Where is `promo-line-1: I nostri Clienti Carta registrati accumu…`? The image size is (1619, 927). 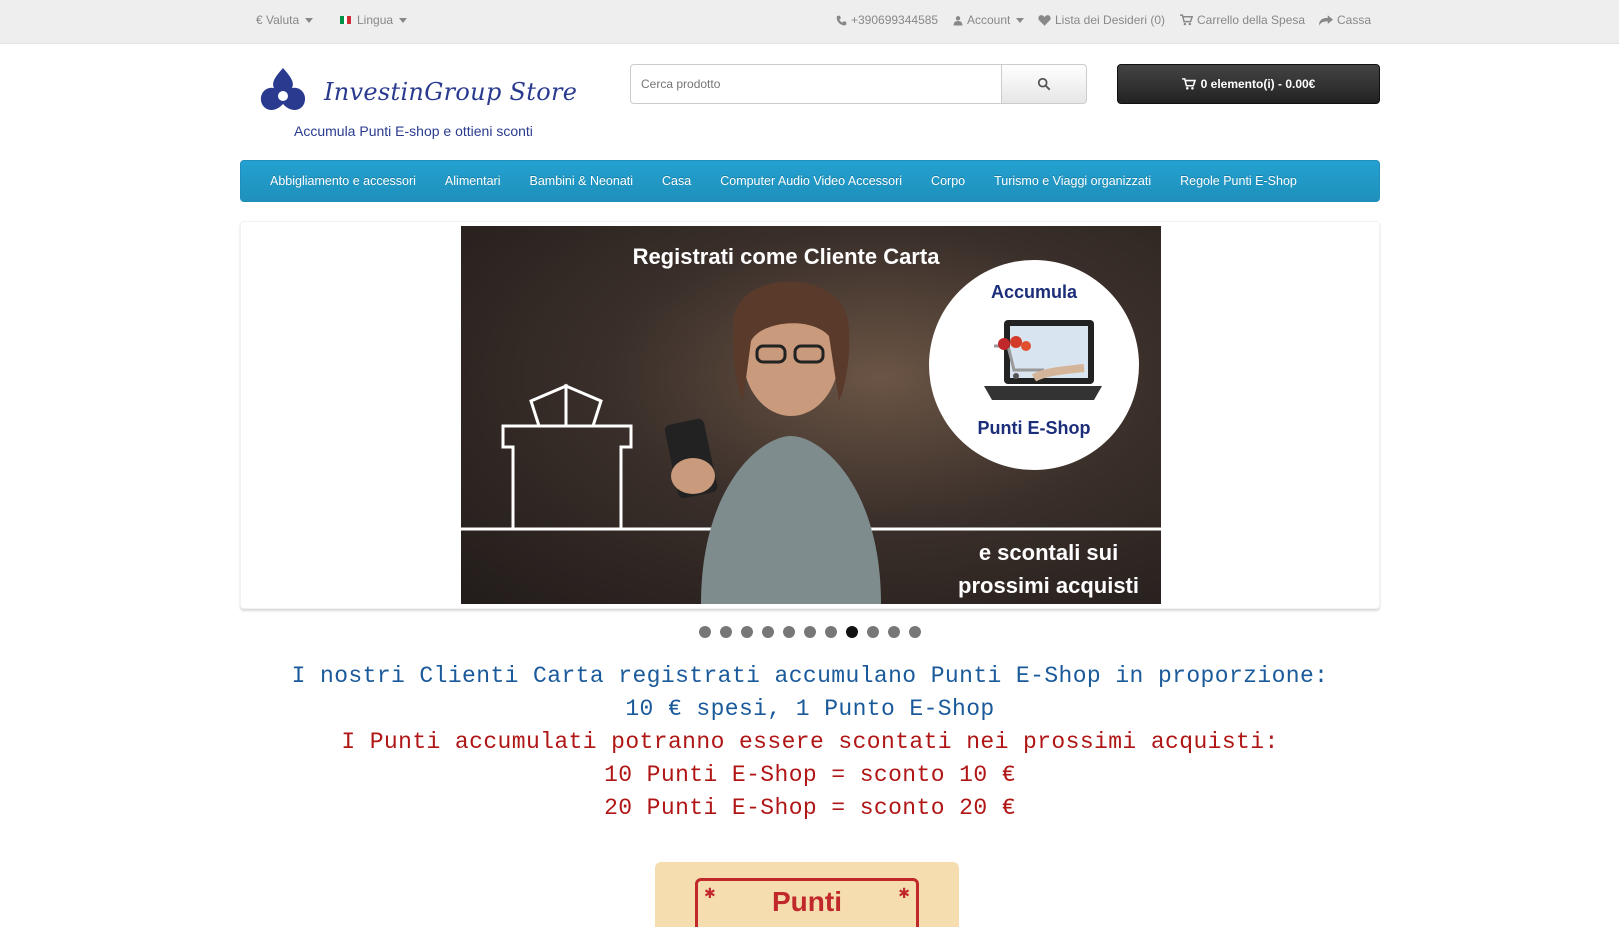 promo-line-1: I nostri Clienti Carta registrati accumu… is located at coordinates (810, 676).